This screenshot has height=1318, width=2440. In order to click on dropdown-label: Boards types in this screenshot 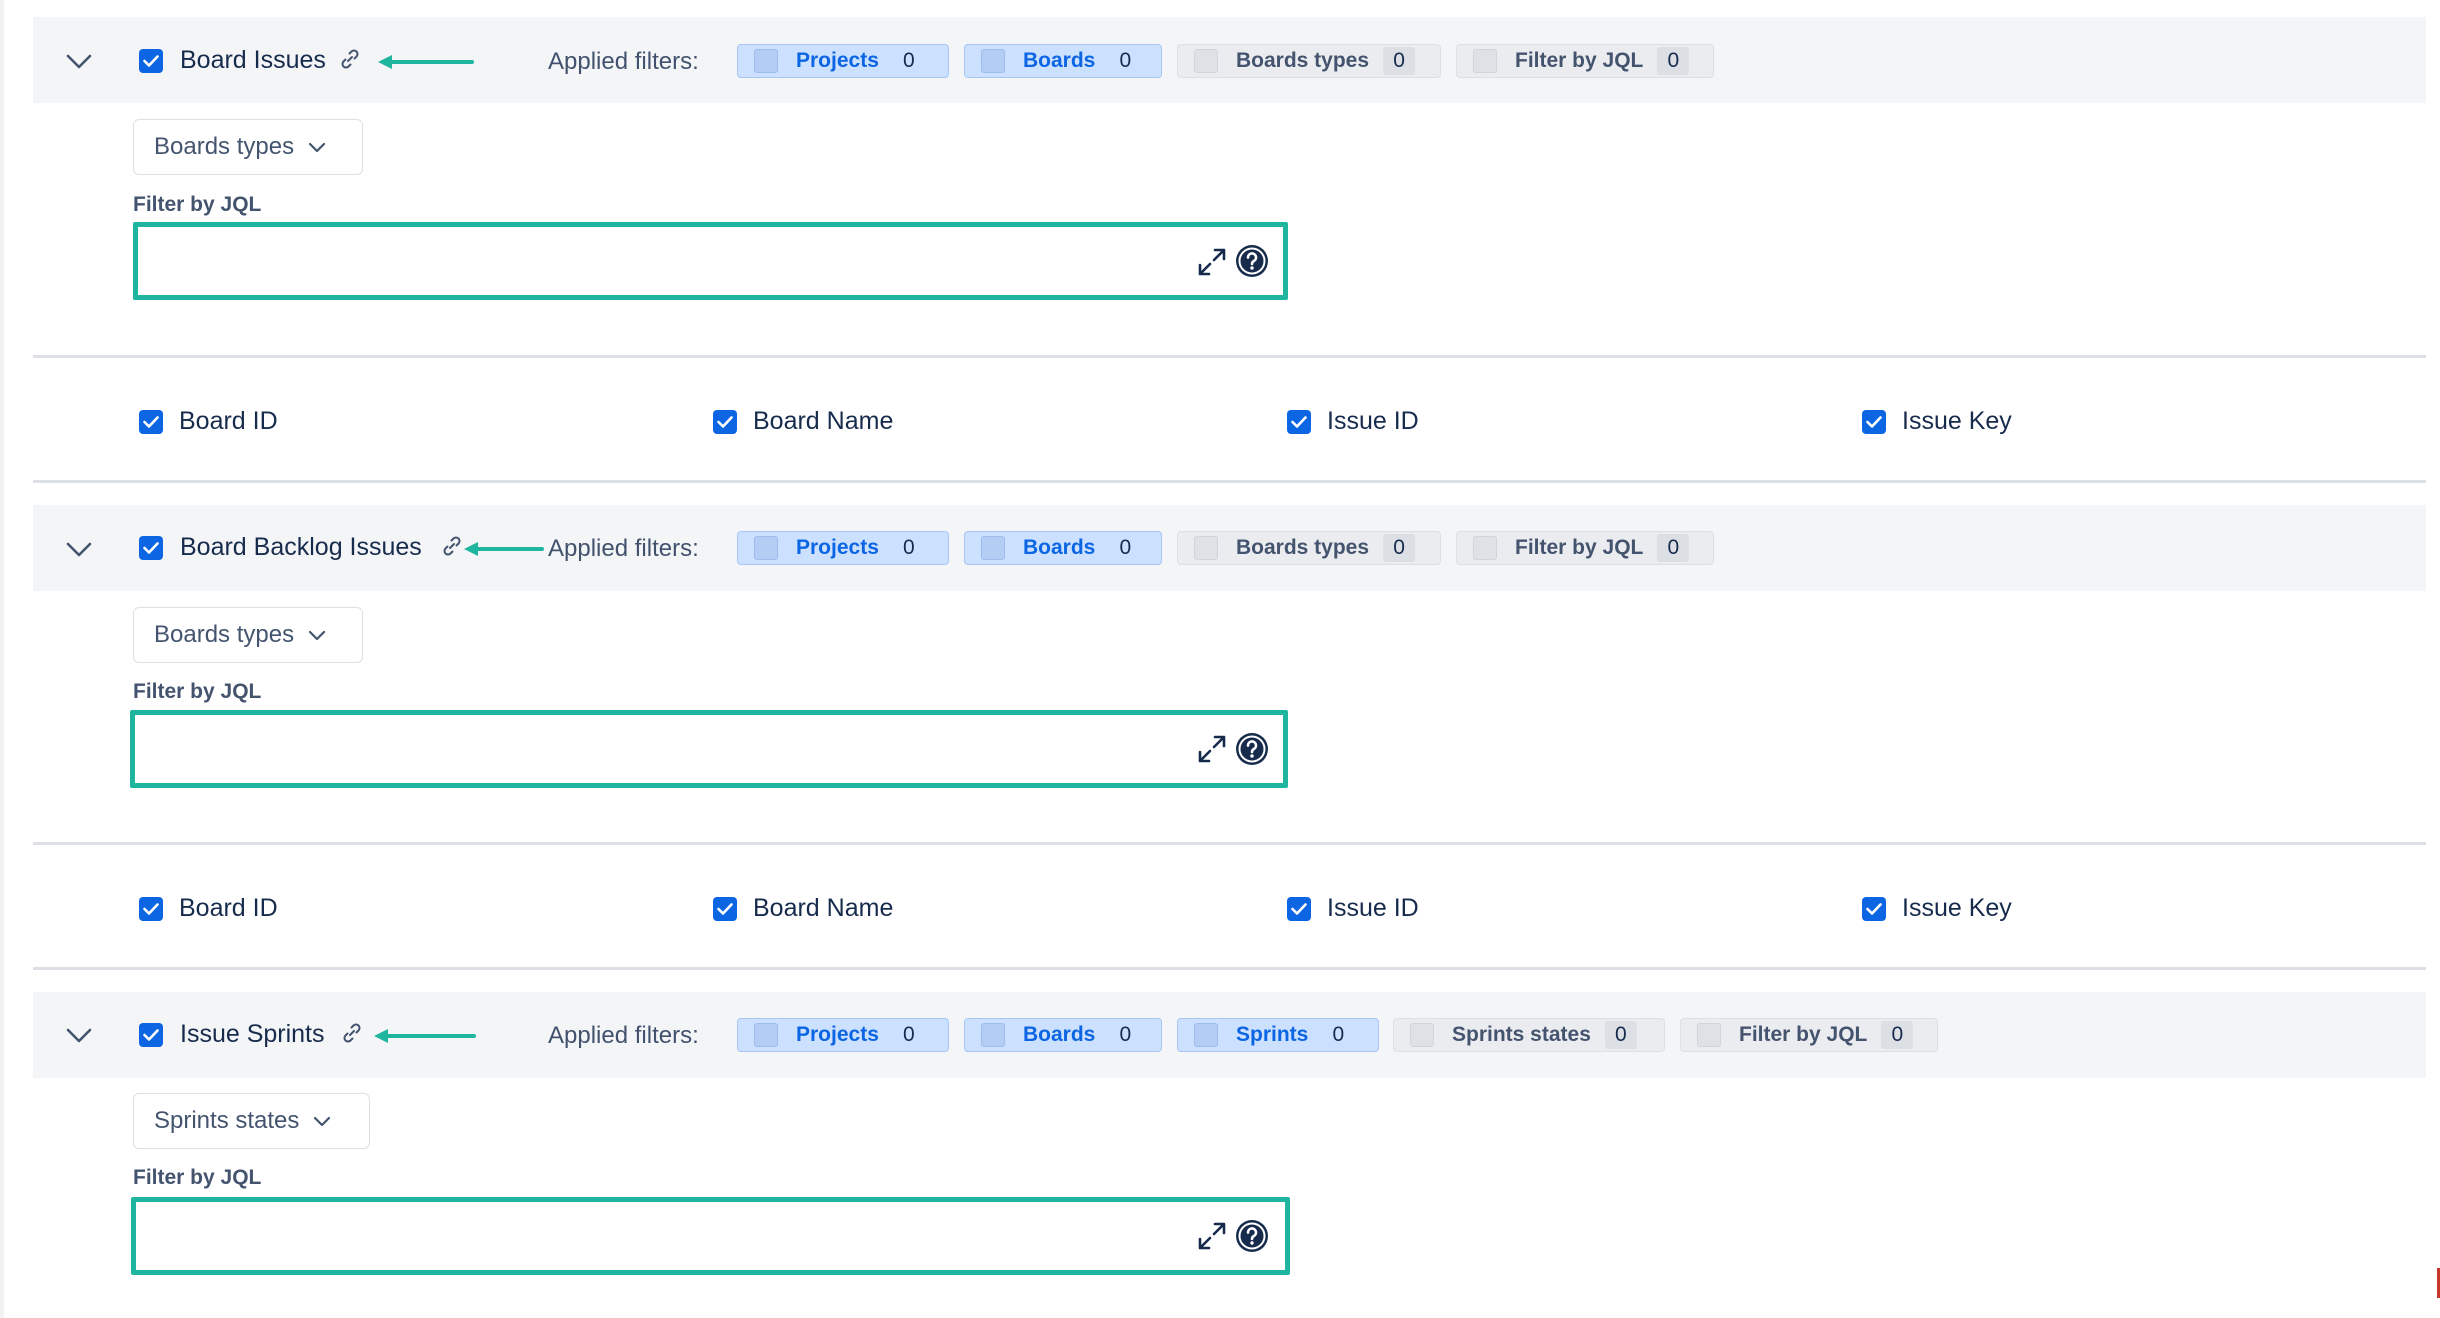, I will do `click(224, 634)`.